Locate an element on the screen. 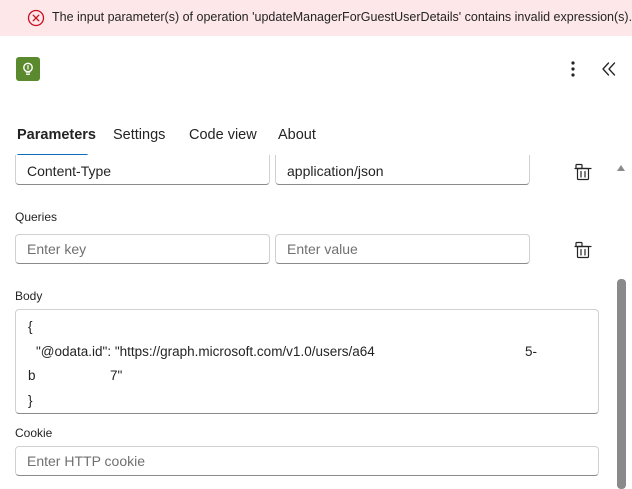  scrollbar-thumb is located at coordinates (621, 384).